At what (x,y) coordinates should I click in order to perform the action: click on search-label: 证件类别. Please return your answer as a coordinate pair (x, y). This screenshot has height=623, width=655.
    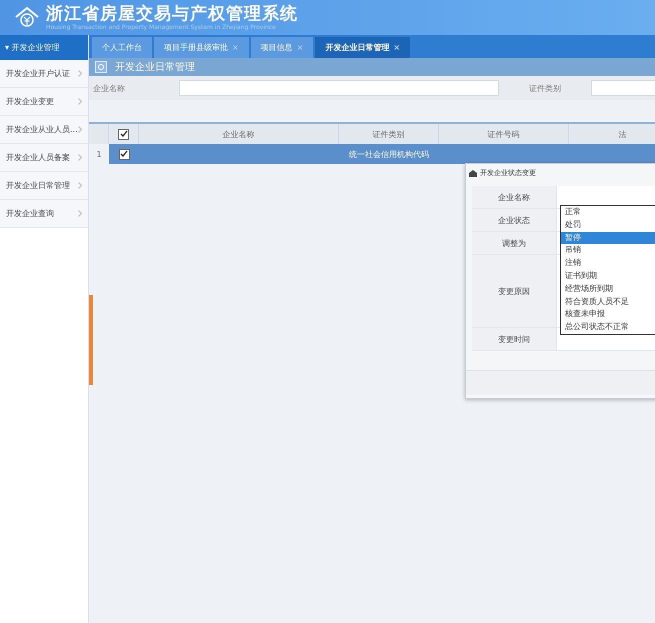
    Looking at the image, I should click on (545, 88).